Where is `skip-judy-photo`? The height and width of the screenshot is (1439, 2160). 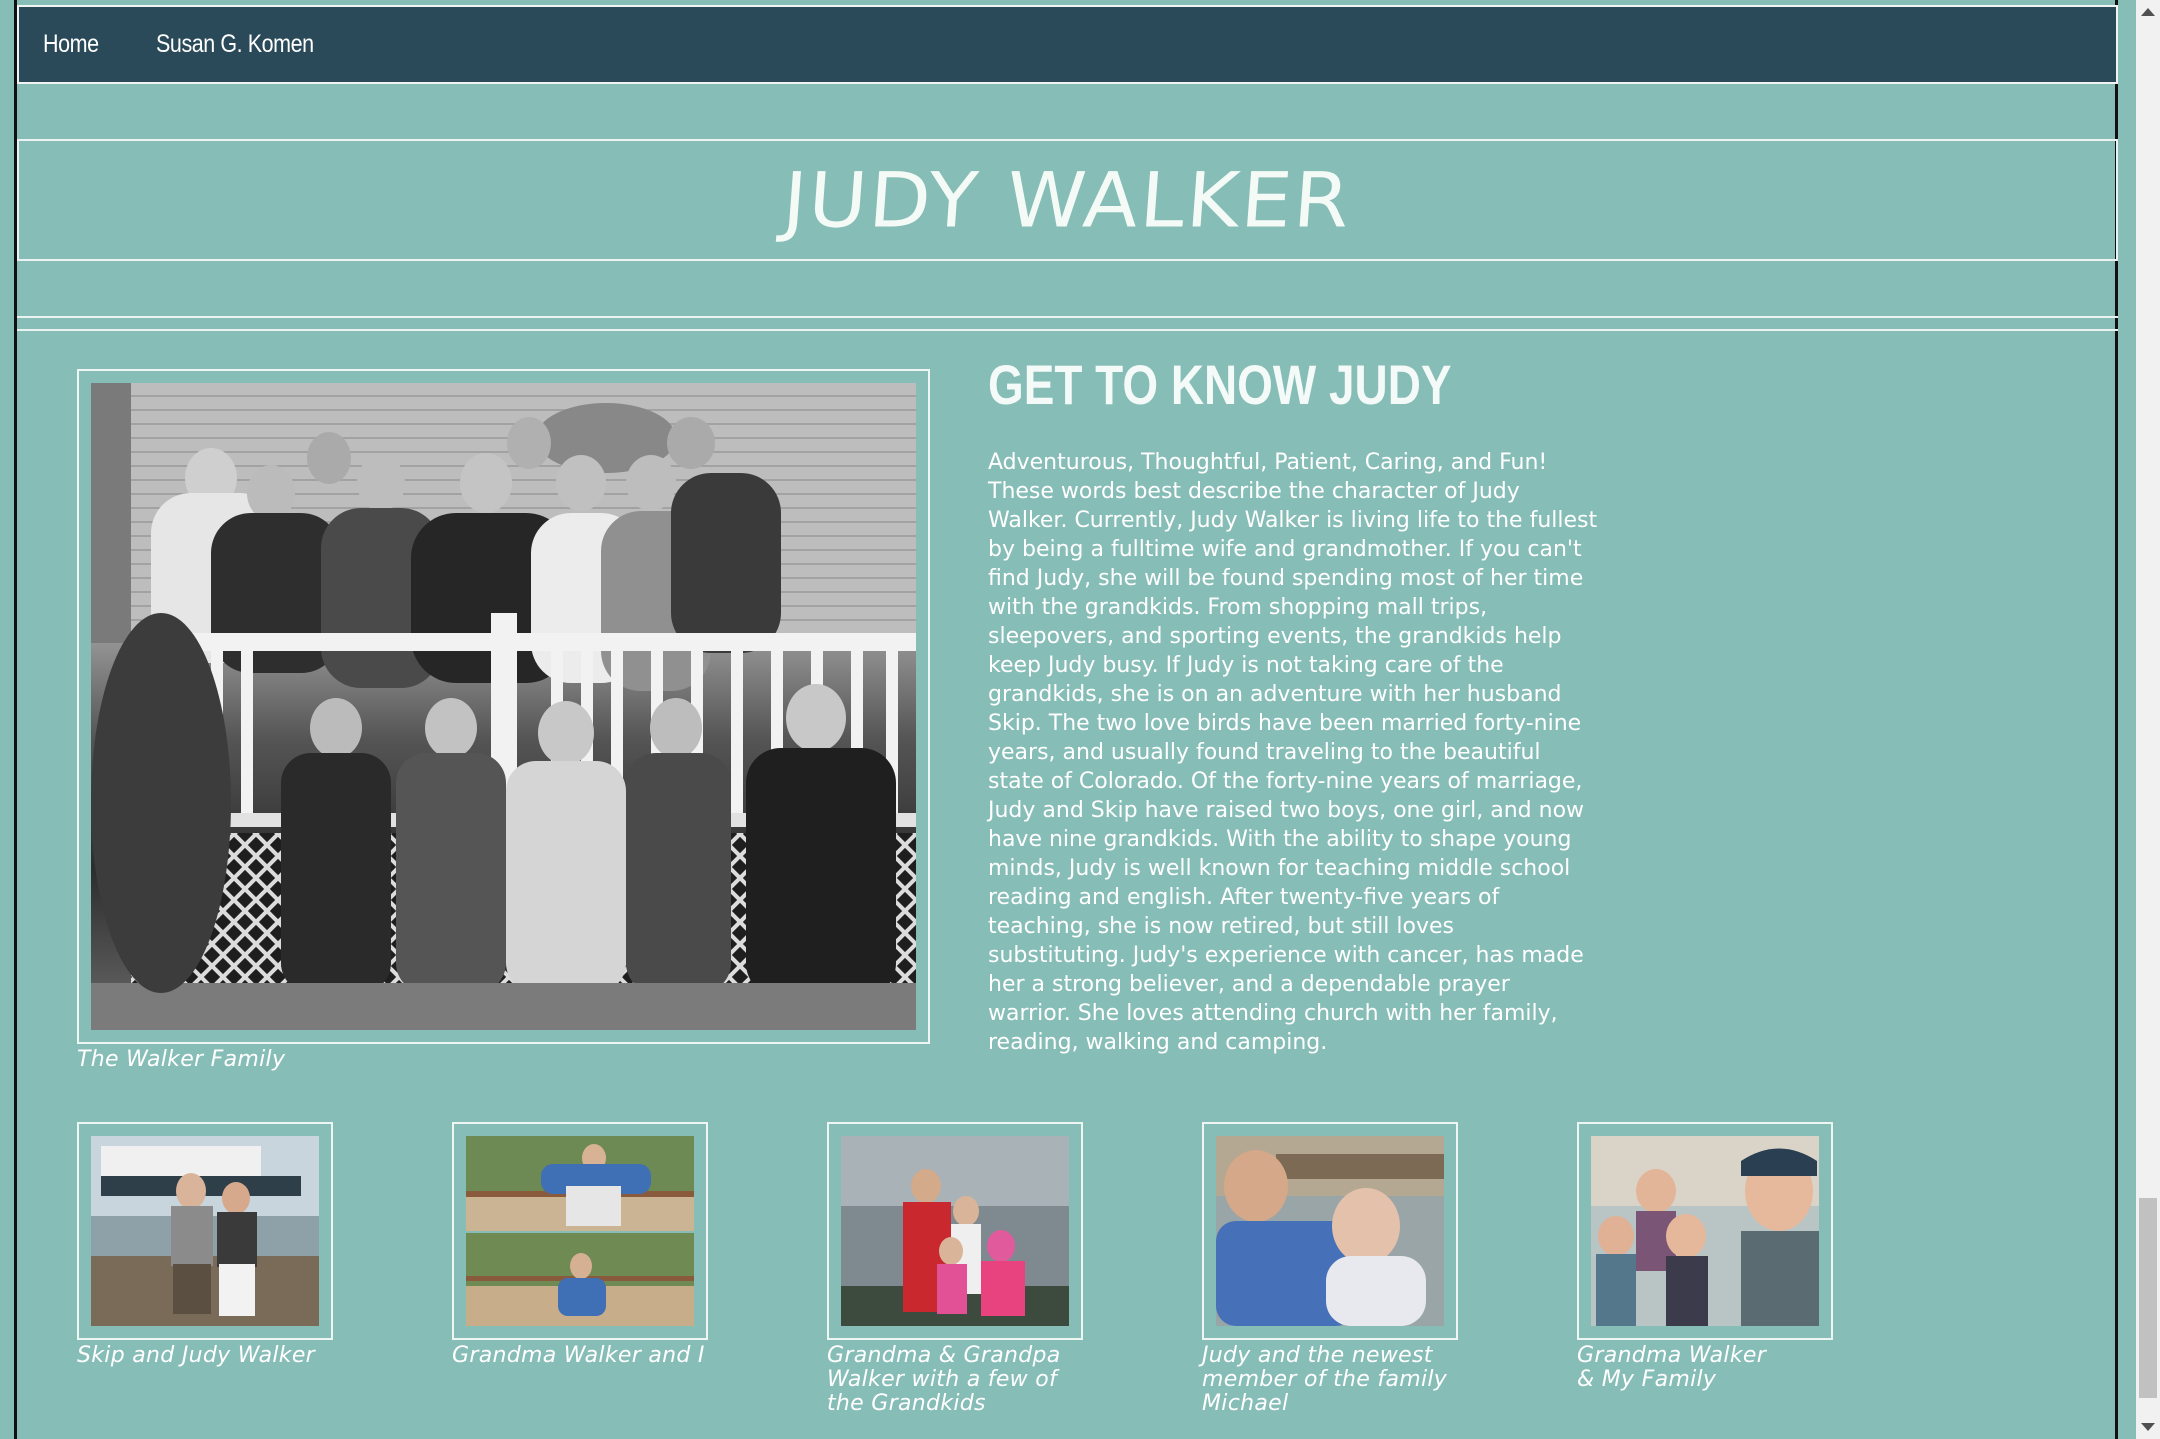 skip-judy-photo is located at coordinates (205, 1231).